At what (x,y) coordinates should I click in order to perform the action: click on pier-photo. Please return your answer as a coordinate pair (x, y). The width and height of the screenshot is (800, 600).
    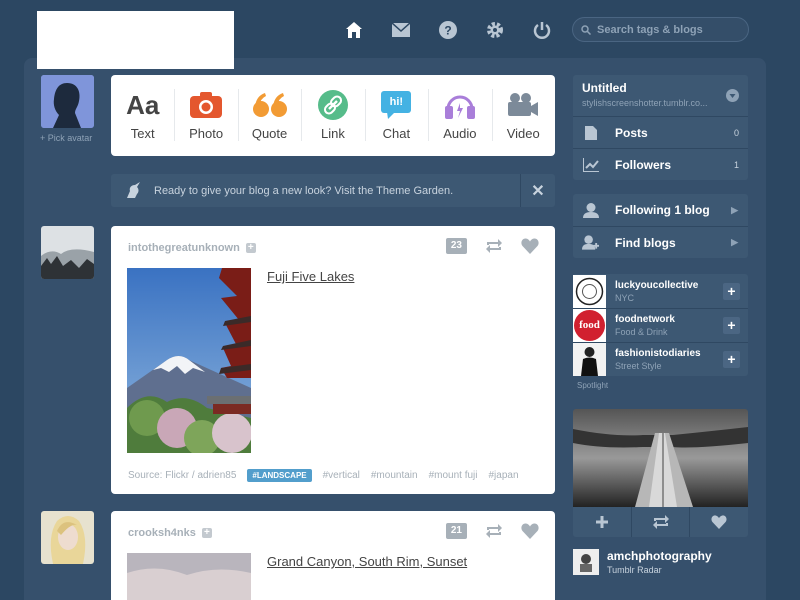
    Looking at the image, I should click on (660, 458).